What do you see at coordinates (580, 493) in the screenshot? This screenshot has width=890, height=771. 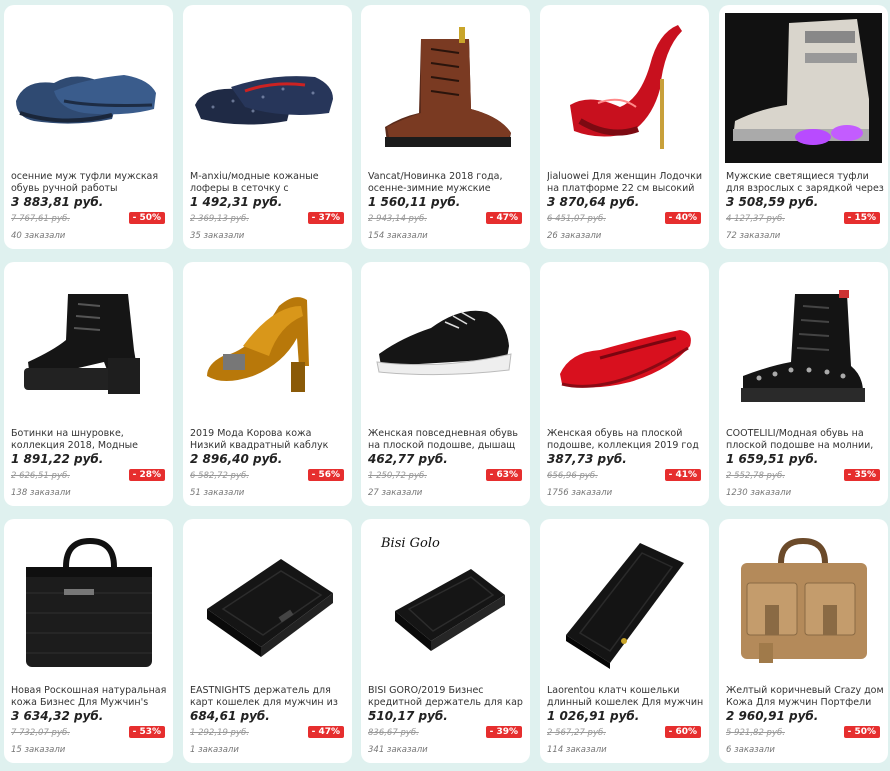 I see `orders-count: 1756 заказали` at bounding box center [580, 493].